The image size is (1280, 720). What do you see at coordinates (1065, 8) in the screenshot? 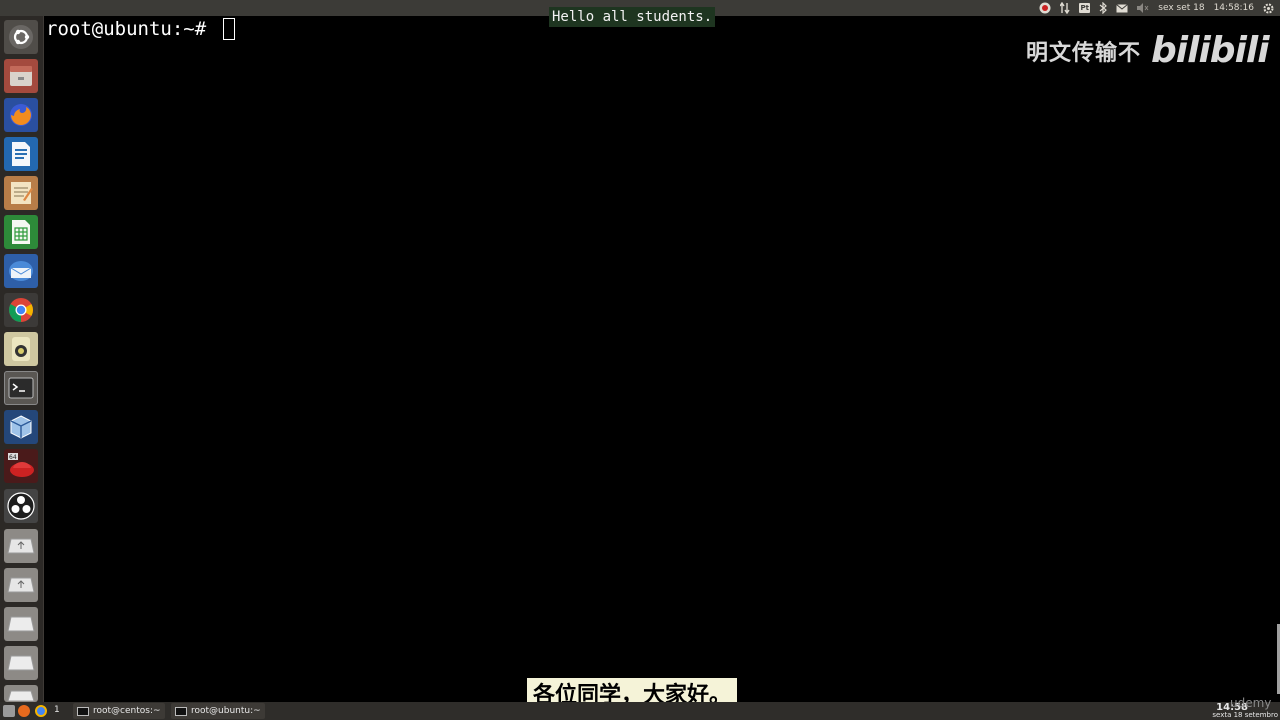
I see `network-arrows-icon` at bounding box center [1065, 8].